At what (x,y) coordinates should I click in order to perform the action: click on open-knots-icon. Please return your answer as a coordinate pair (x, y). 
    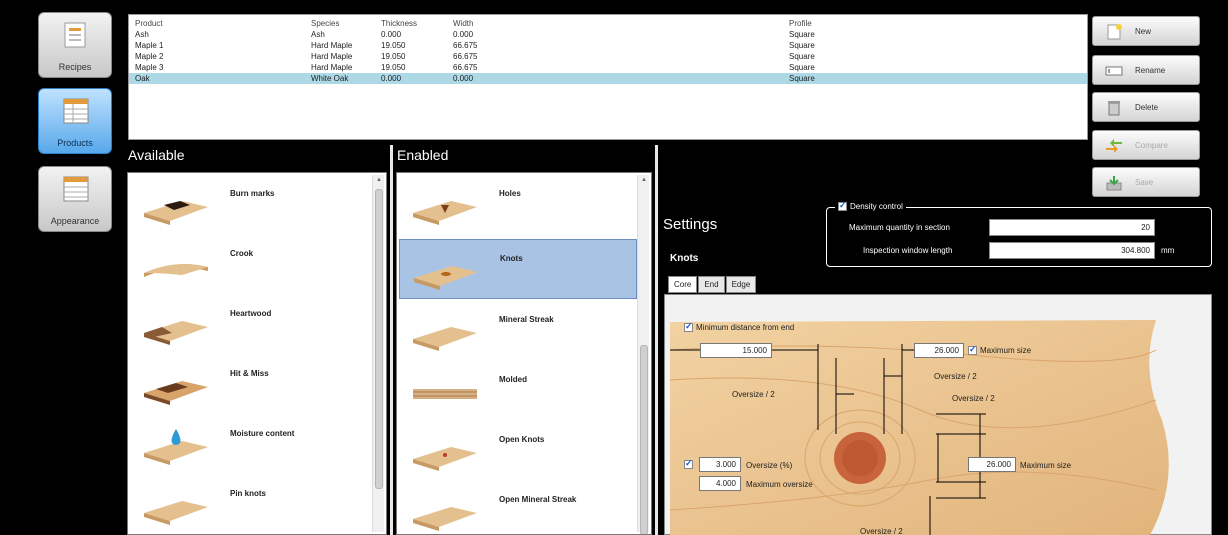
    Looking at the image, I should click on (445, 459).